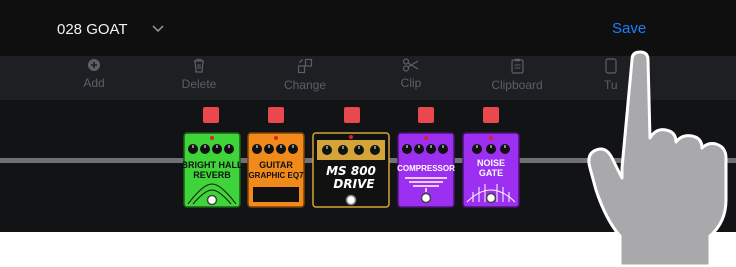 The height and width of the screenshot is (267, 736). I want to click on add-button: Add, so click(94, 74).